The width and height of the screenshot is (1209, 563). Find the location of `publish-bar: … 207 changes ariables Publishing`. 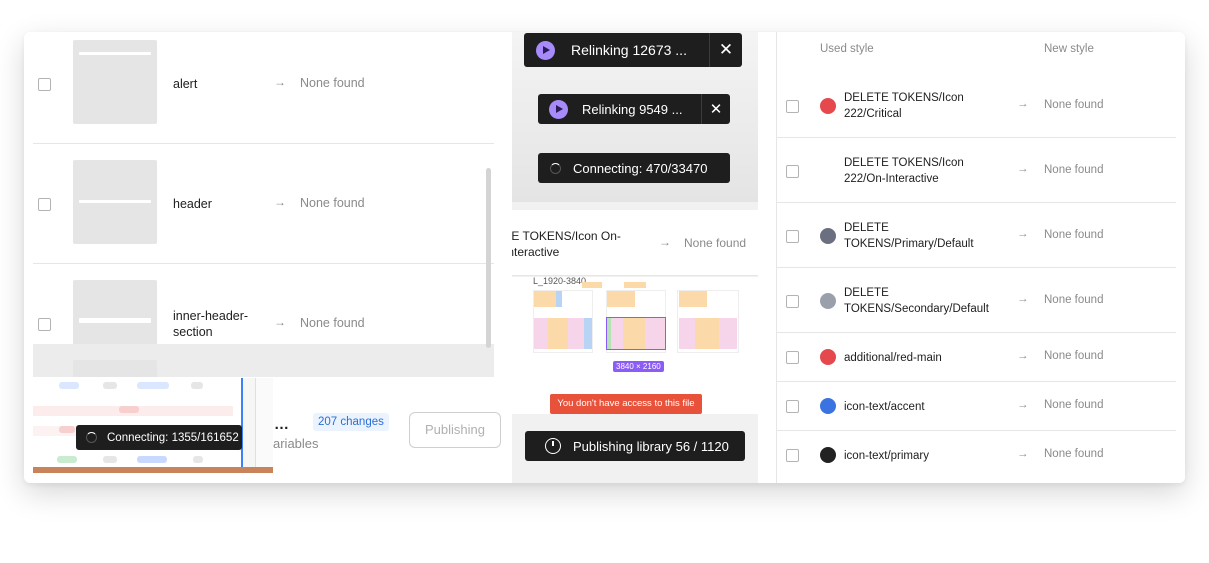

publish-bar: … 207 changes ariables Publishing is located at coordinates (392, 425).